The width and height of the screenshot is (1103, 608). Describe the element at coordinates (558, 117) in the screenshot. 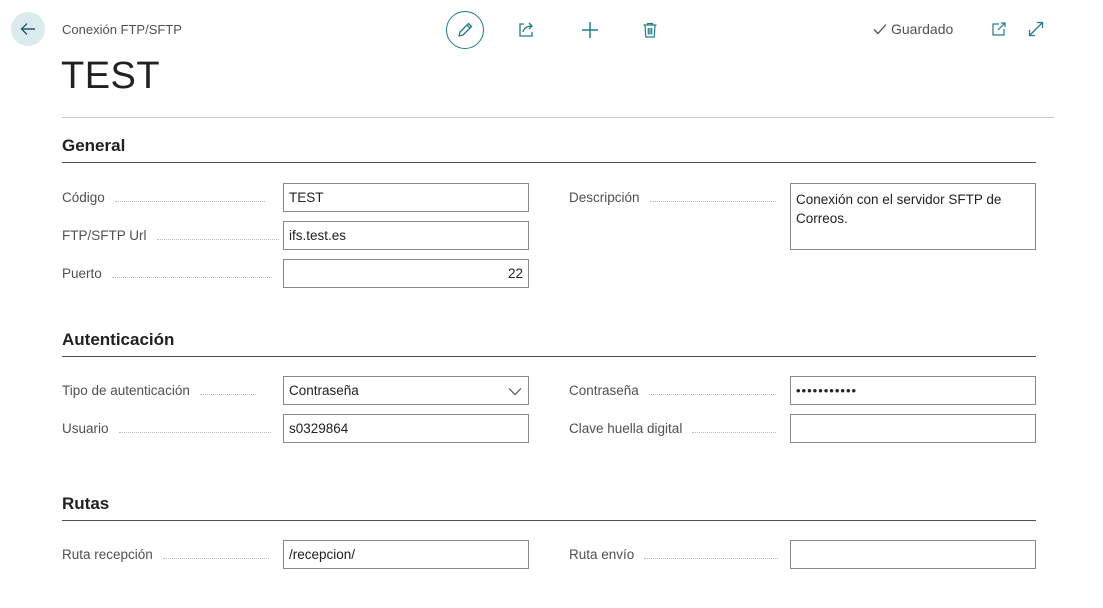

I see `title-divider` at that location.